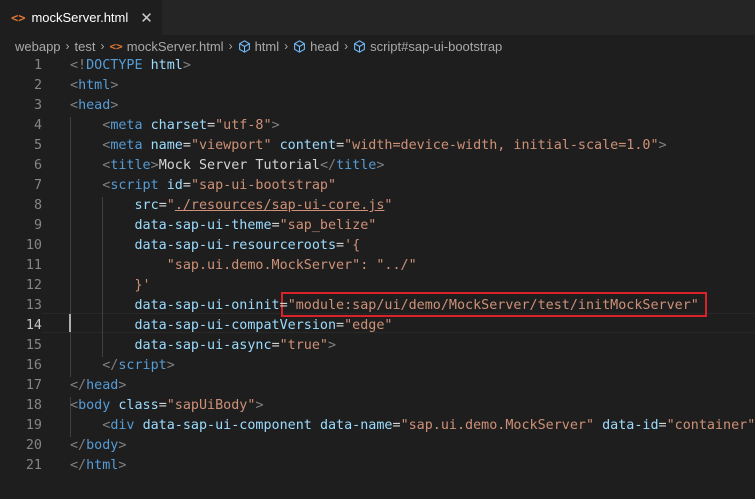 Image resolution: width=755 pixels, height=499 pixels. What do you see at coordinates (436, 46) in the screenshot?
I see `breadcrumb-script-label: script#sap-ui-bootstrap` at bounding box center [436, 46].